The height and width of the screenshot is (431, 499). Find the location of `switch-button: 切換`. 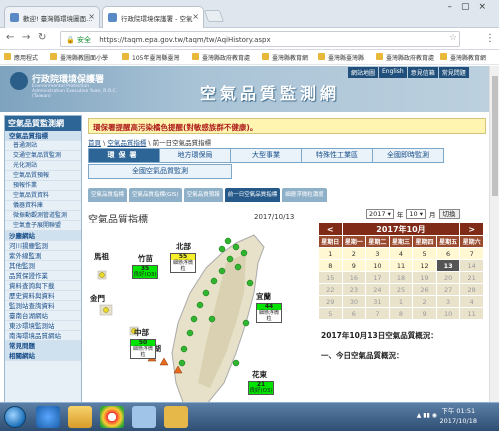

switch-button: 切換 is located at coordinates (449, 214).